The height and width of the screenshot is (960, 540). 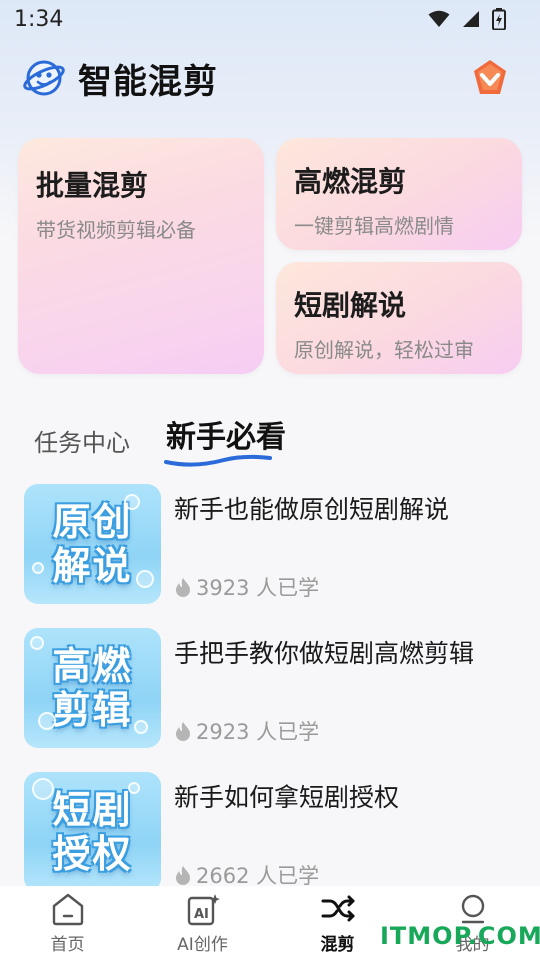 I want to click on list-item: 原创 解说 新手也能做原创短剧解说 3923 人已学, so click(x=272, y=556).